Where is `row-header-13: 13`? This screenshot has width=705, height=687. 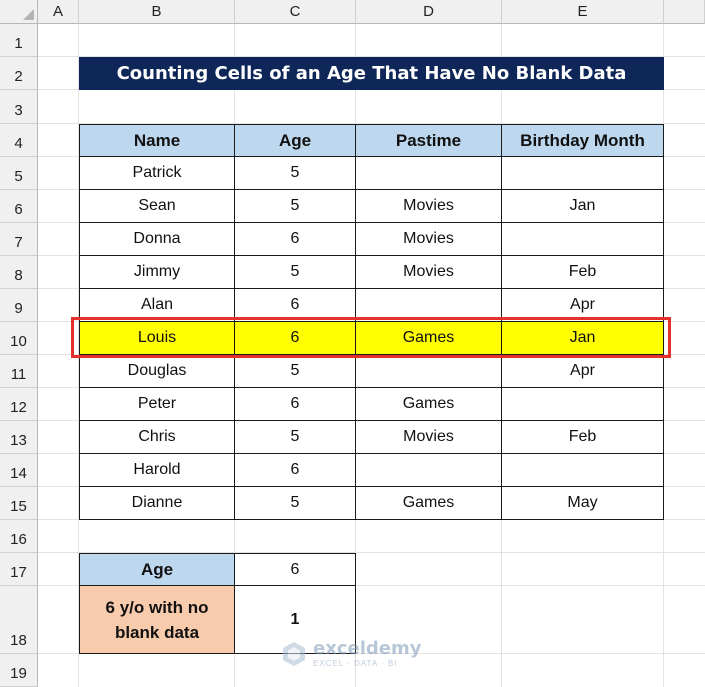 row-header-13: 13 is located at coordinates (19, 437).